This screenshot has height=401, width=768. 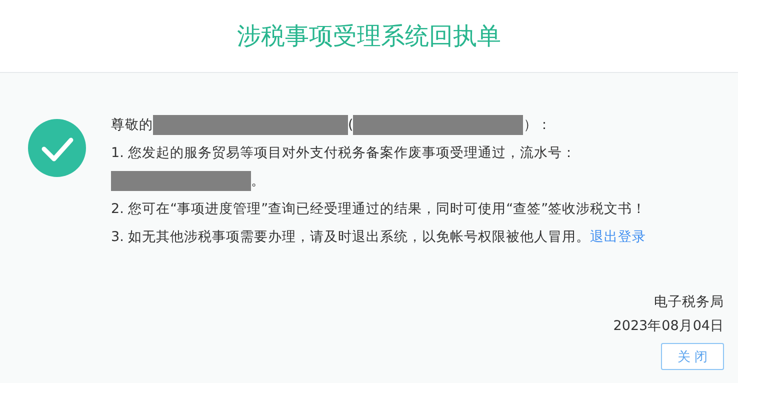 What do you see at coordinates (343, 153) in the screenshot?
I see `receipt-text: 1. 您发起的服务贸易等项目对外支付税务备案作废事项受理通过，流水号：` at bounding box center [343, 153].